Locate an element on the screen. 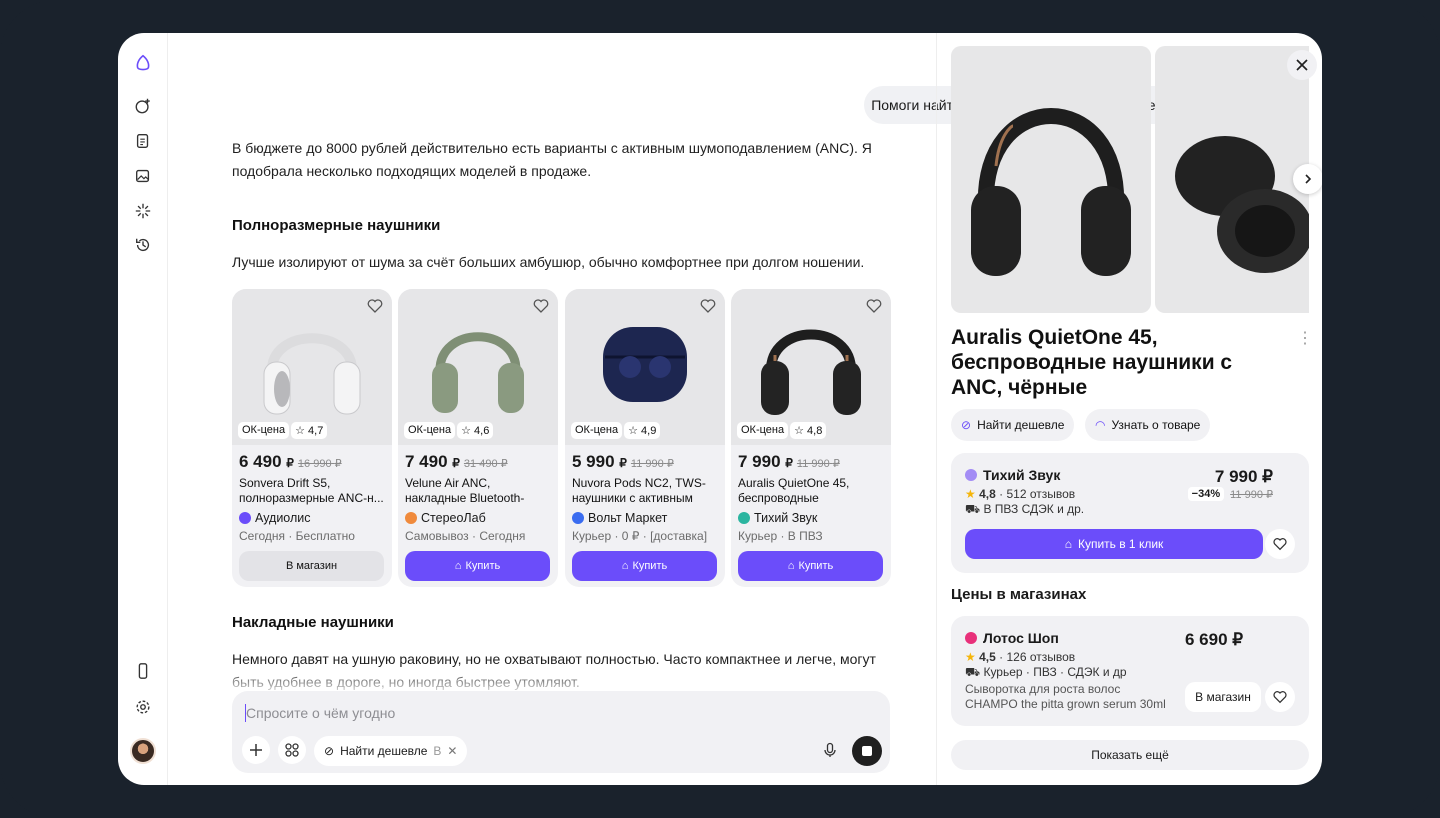 This screenshot has height=818, width=1440. store-shop-name: Лотос Шоп is located at coordinates (1012, 638).